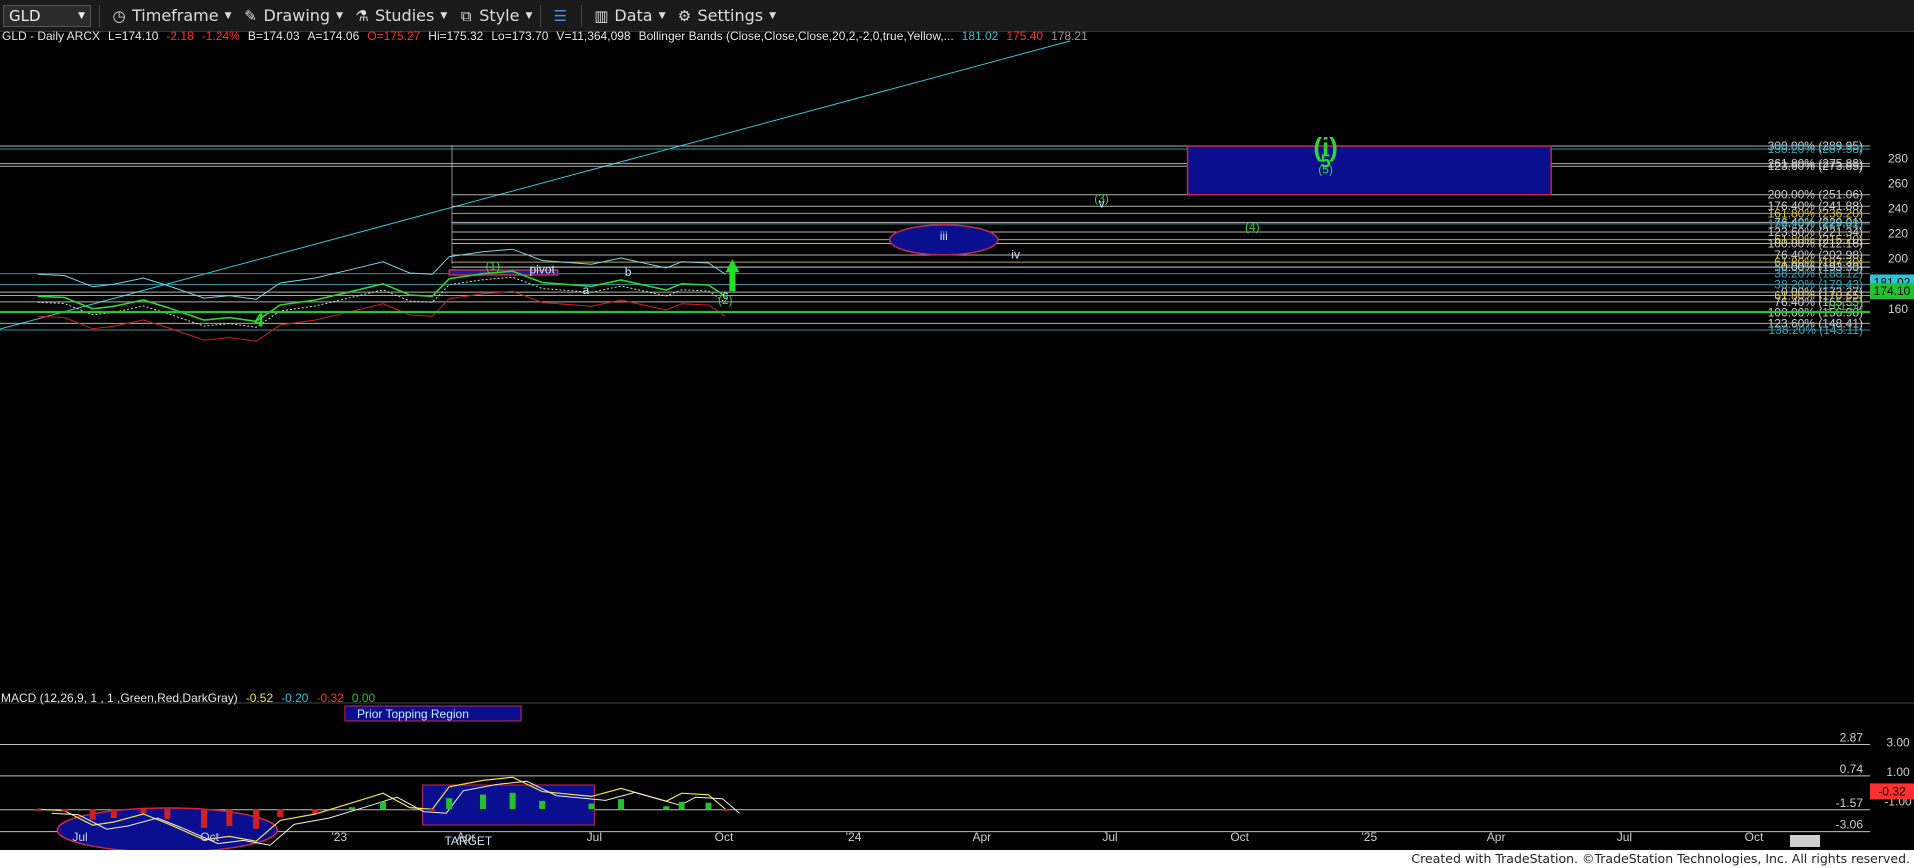 This screenshot has width=1914, height=868. What do you see at coordinates (1844, 306) in the screenshot?
I see `price-level-label: 161.50` at bounding box center [1844, 306].